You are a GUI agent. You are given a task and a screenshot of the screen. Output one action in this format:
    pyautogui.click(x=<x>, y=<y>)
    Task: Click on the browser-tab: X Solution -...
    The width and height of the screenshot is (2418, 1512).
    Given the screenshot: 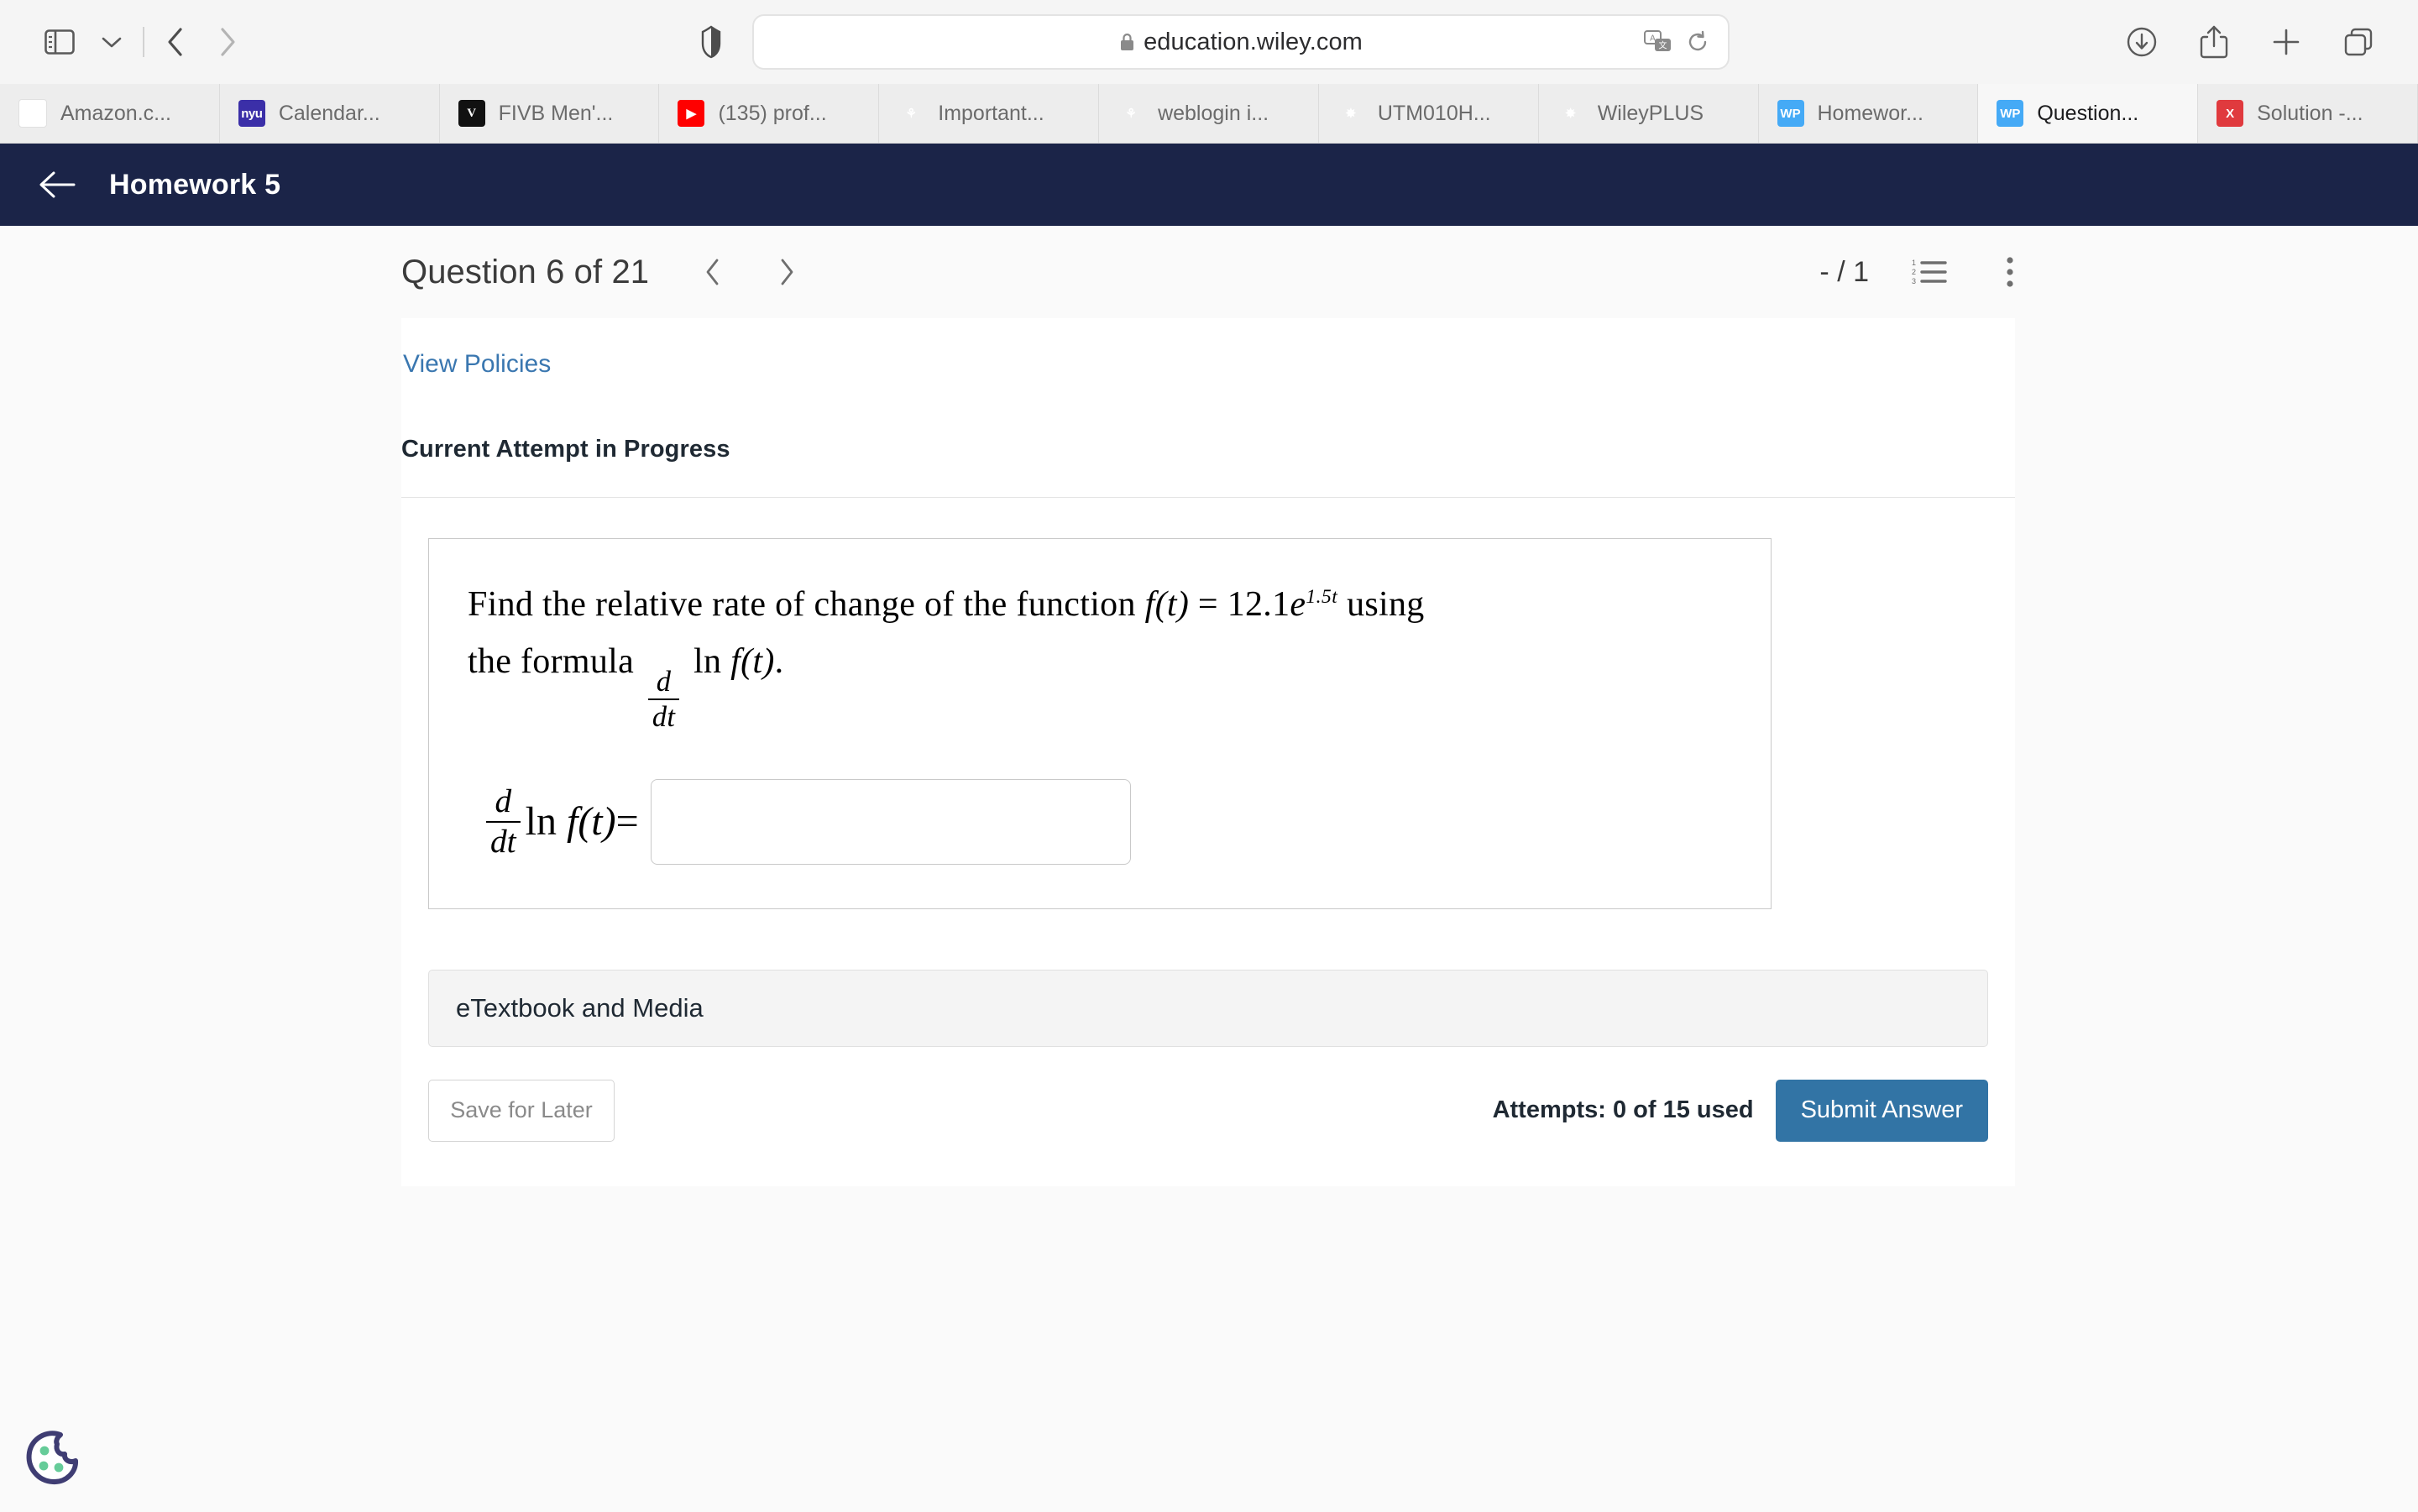 What is the action you would take?
    pyautogui.click(x=2308, y=113)
    